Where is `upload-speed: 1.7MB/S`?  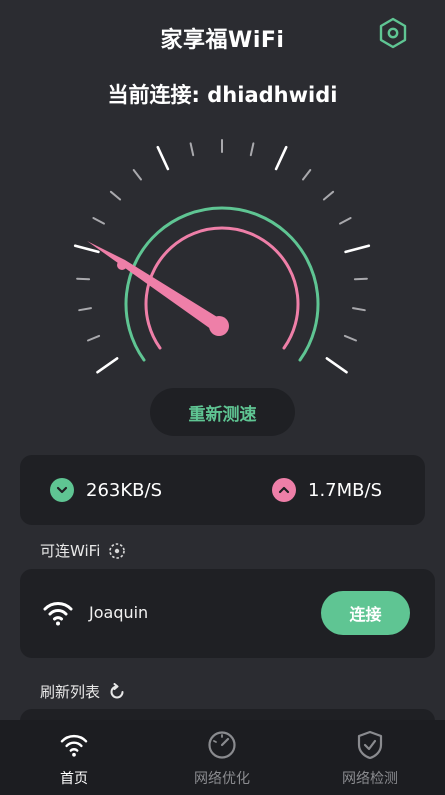
upload-speed: 1.7MB/S is located at coordinates (327, 490).